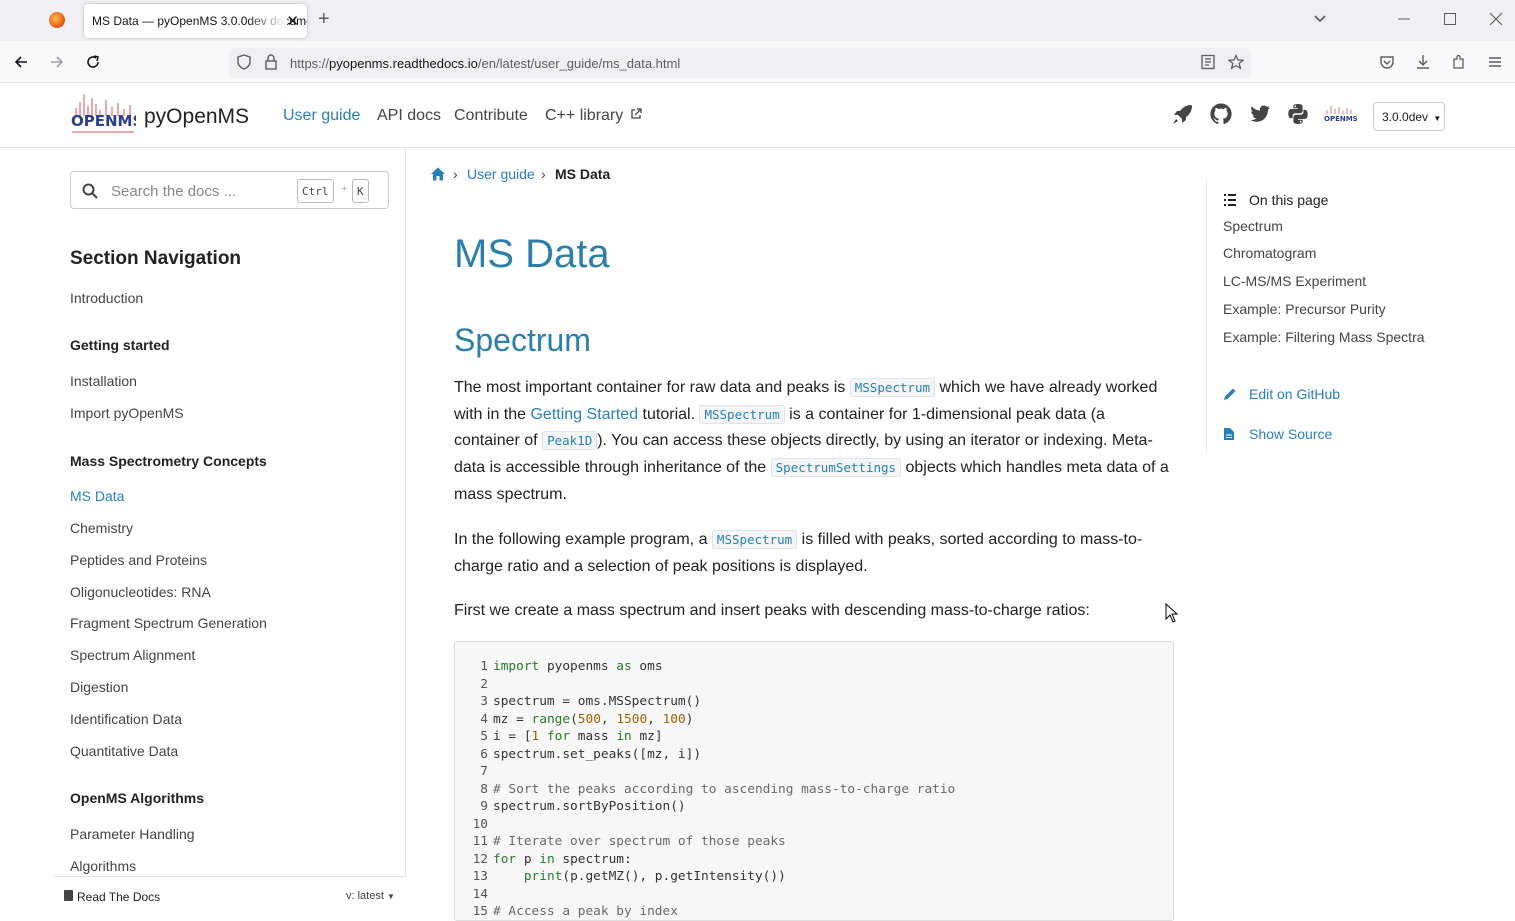 The height and width of the screenshot is (921, 1515). I want to click on forward-icon, so click(57, 64).